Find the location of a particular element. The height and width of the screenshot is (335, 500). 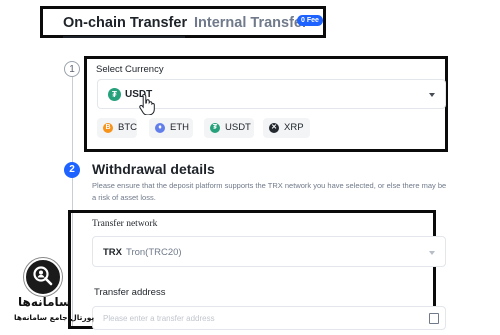

transfer-address-label: Transfer address is located at coordinates (130, 292).